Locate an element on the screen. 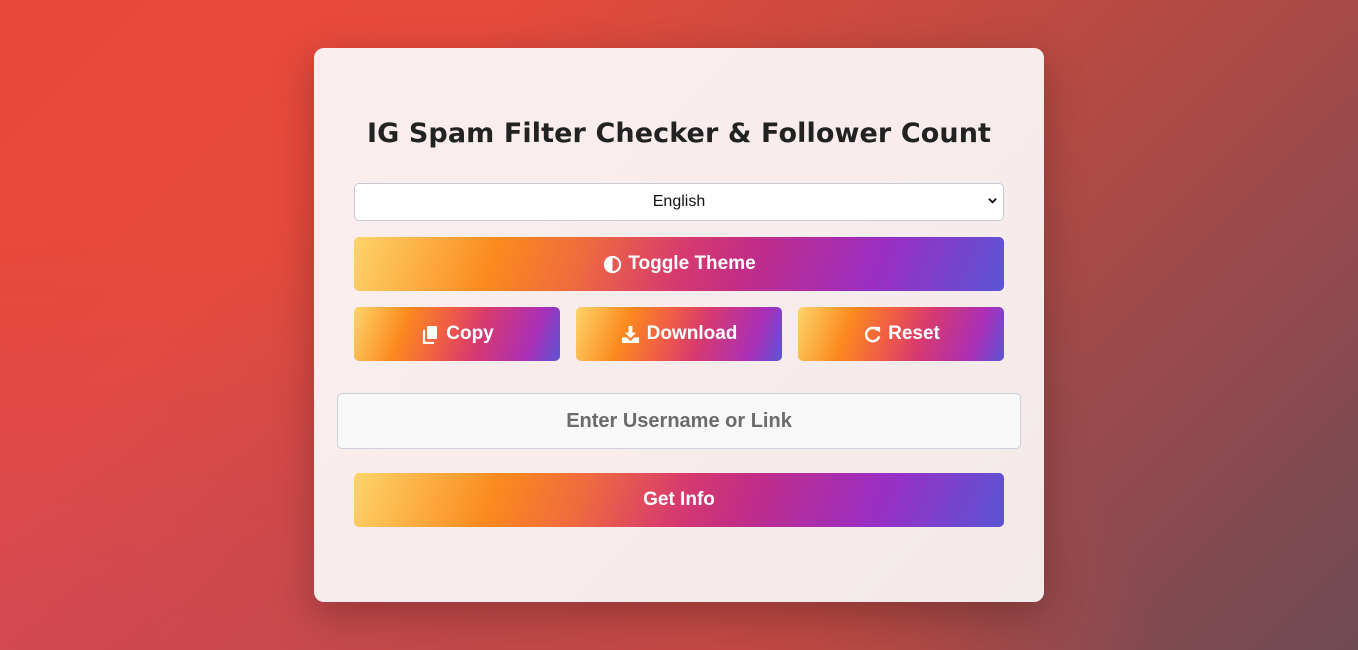  copy-button: Copy is located at coordinates (457, 334).